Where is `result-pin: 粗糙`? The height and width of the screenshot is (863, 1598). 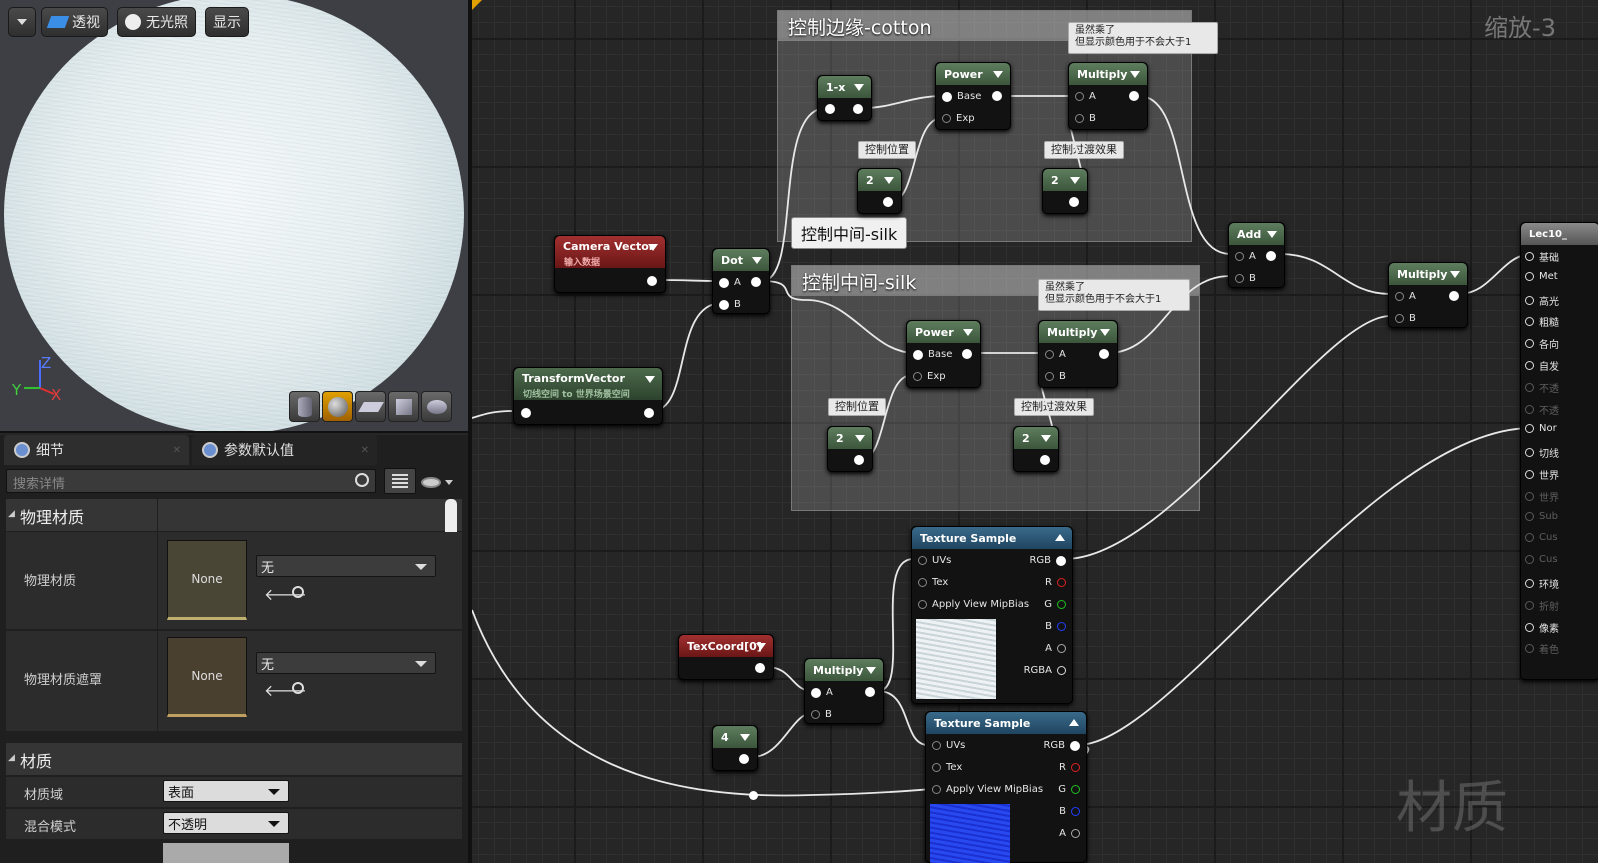
result-pin: 粗糙 is located at coordinates (1542, 321).